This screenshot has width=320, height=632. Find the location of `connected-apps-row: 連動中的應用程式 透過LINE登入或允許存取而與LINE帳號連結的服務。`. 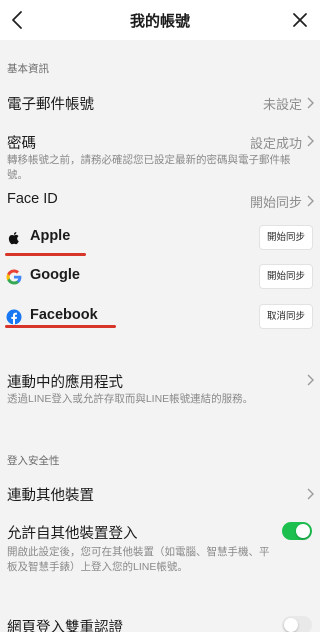

connected-apps-row: 連動中的應用程式 透過LINE登入或允許存取而與LINE帳號連結的服務。 is located at coordinates (160, 390).